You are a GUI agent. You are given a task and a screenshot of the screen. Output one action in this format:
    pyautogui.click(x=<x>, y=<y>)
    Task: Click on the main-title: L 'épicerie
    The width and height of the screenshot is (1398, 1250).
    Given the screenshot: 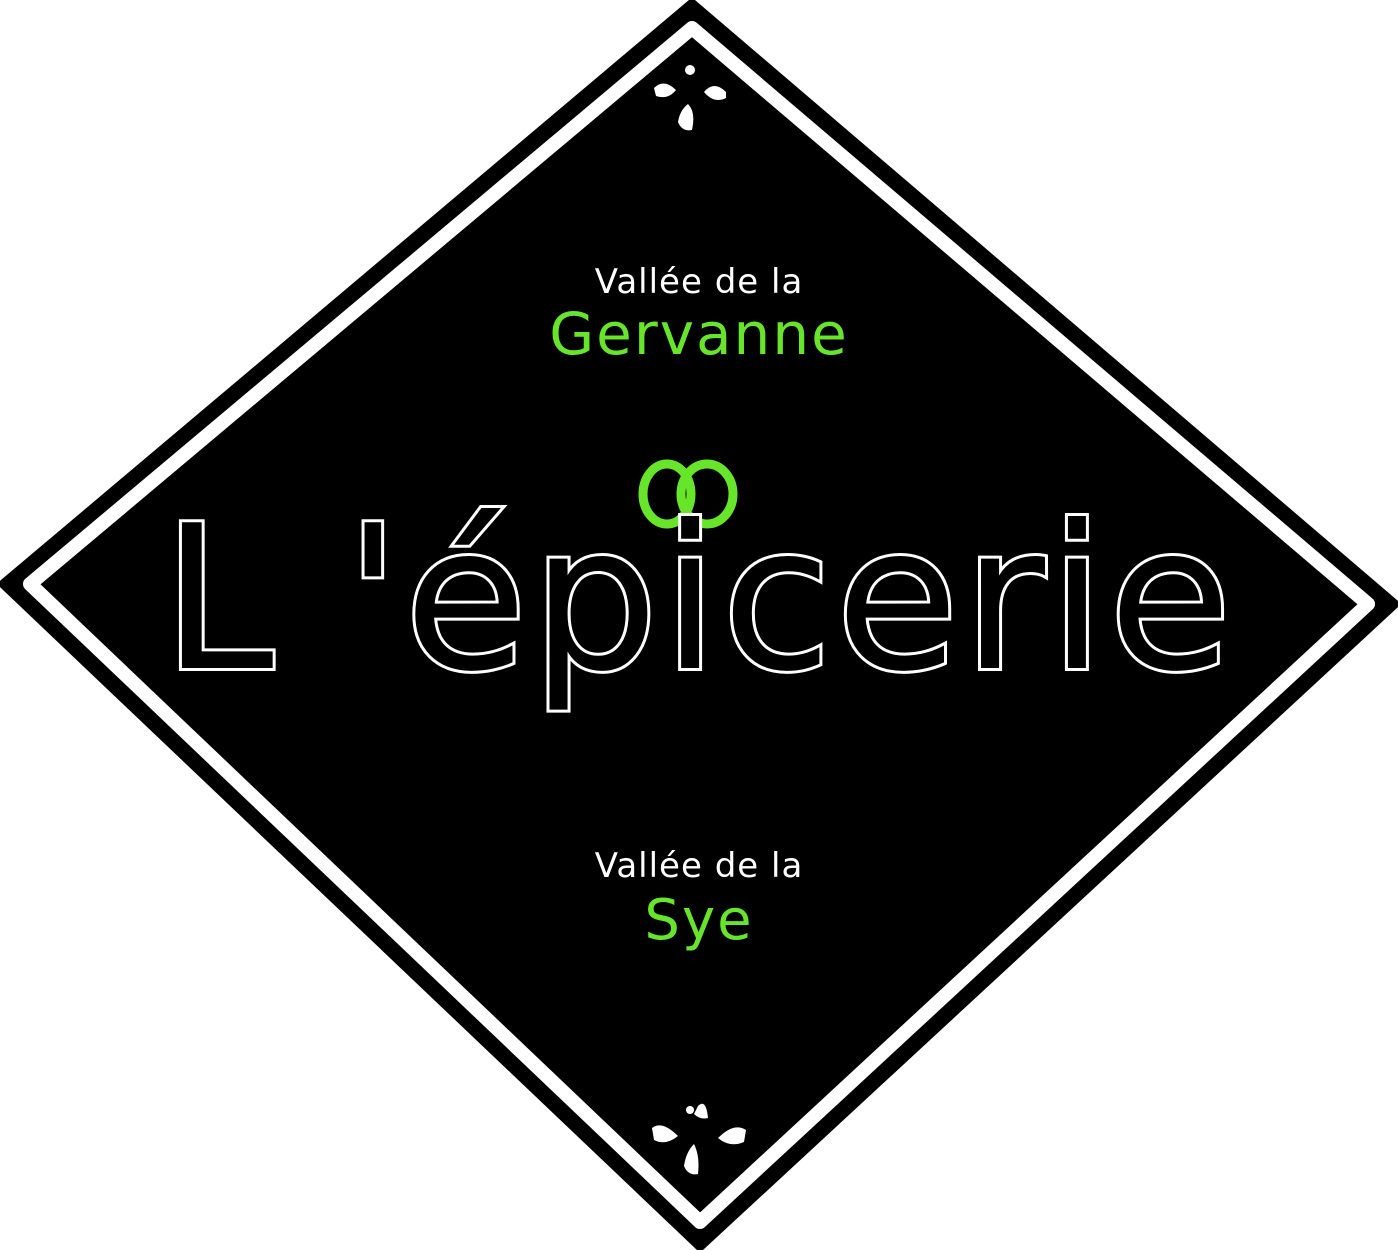 What is the action you would take?
    pyautogui.click(x=697, y=599)
    